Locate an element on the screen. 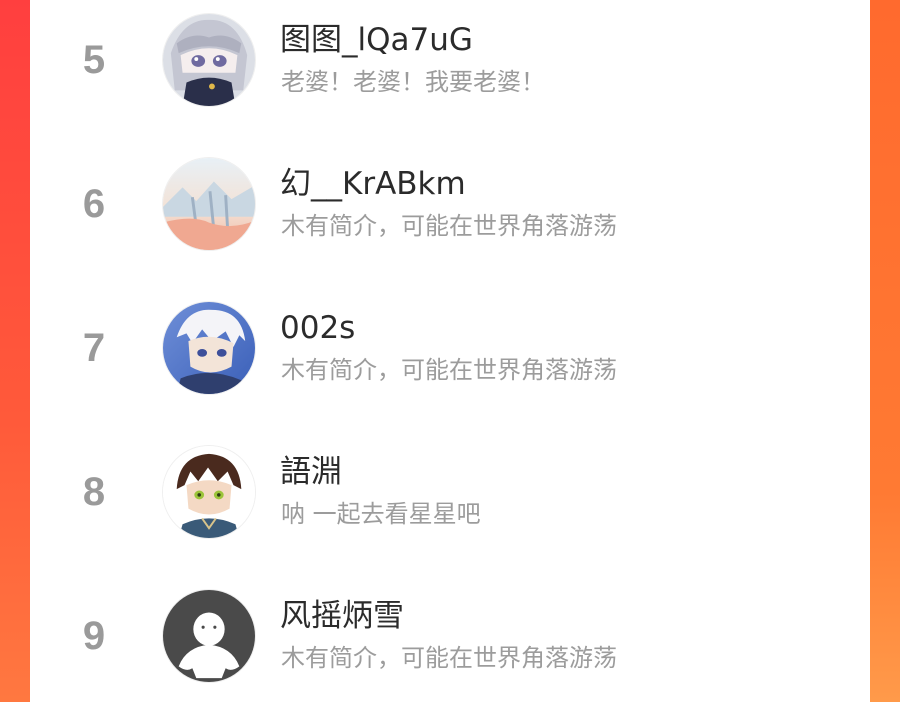 The width and height of the screenshot is (900, 702). anime-girl-avatar-image is located at coordinates (209, 60).